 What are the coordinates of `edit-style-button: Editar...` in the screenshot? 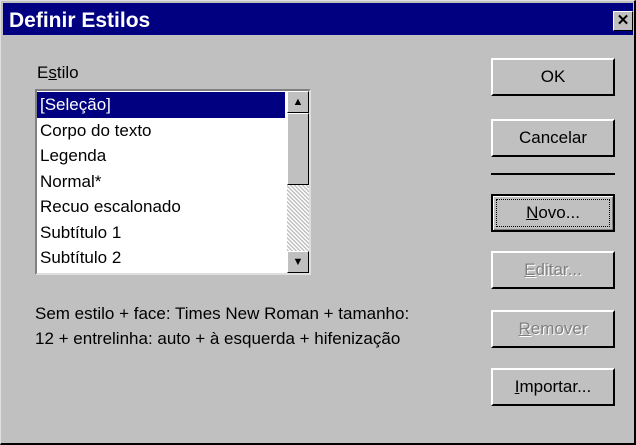 It's located at (553, 270).